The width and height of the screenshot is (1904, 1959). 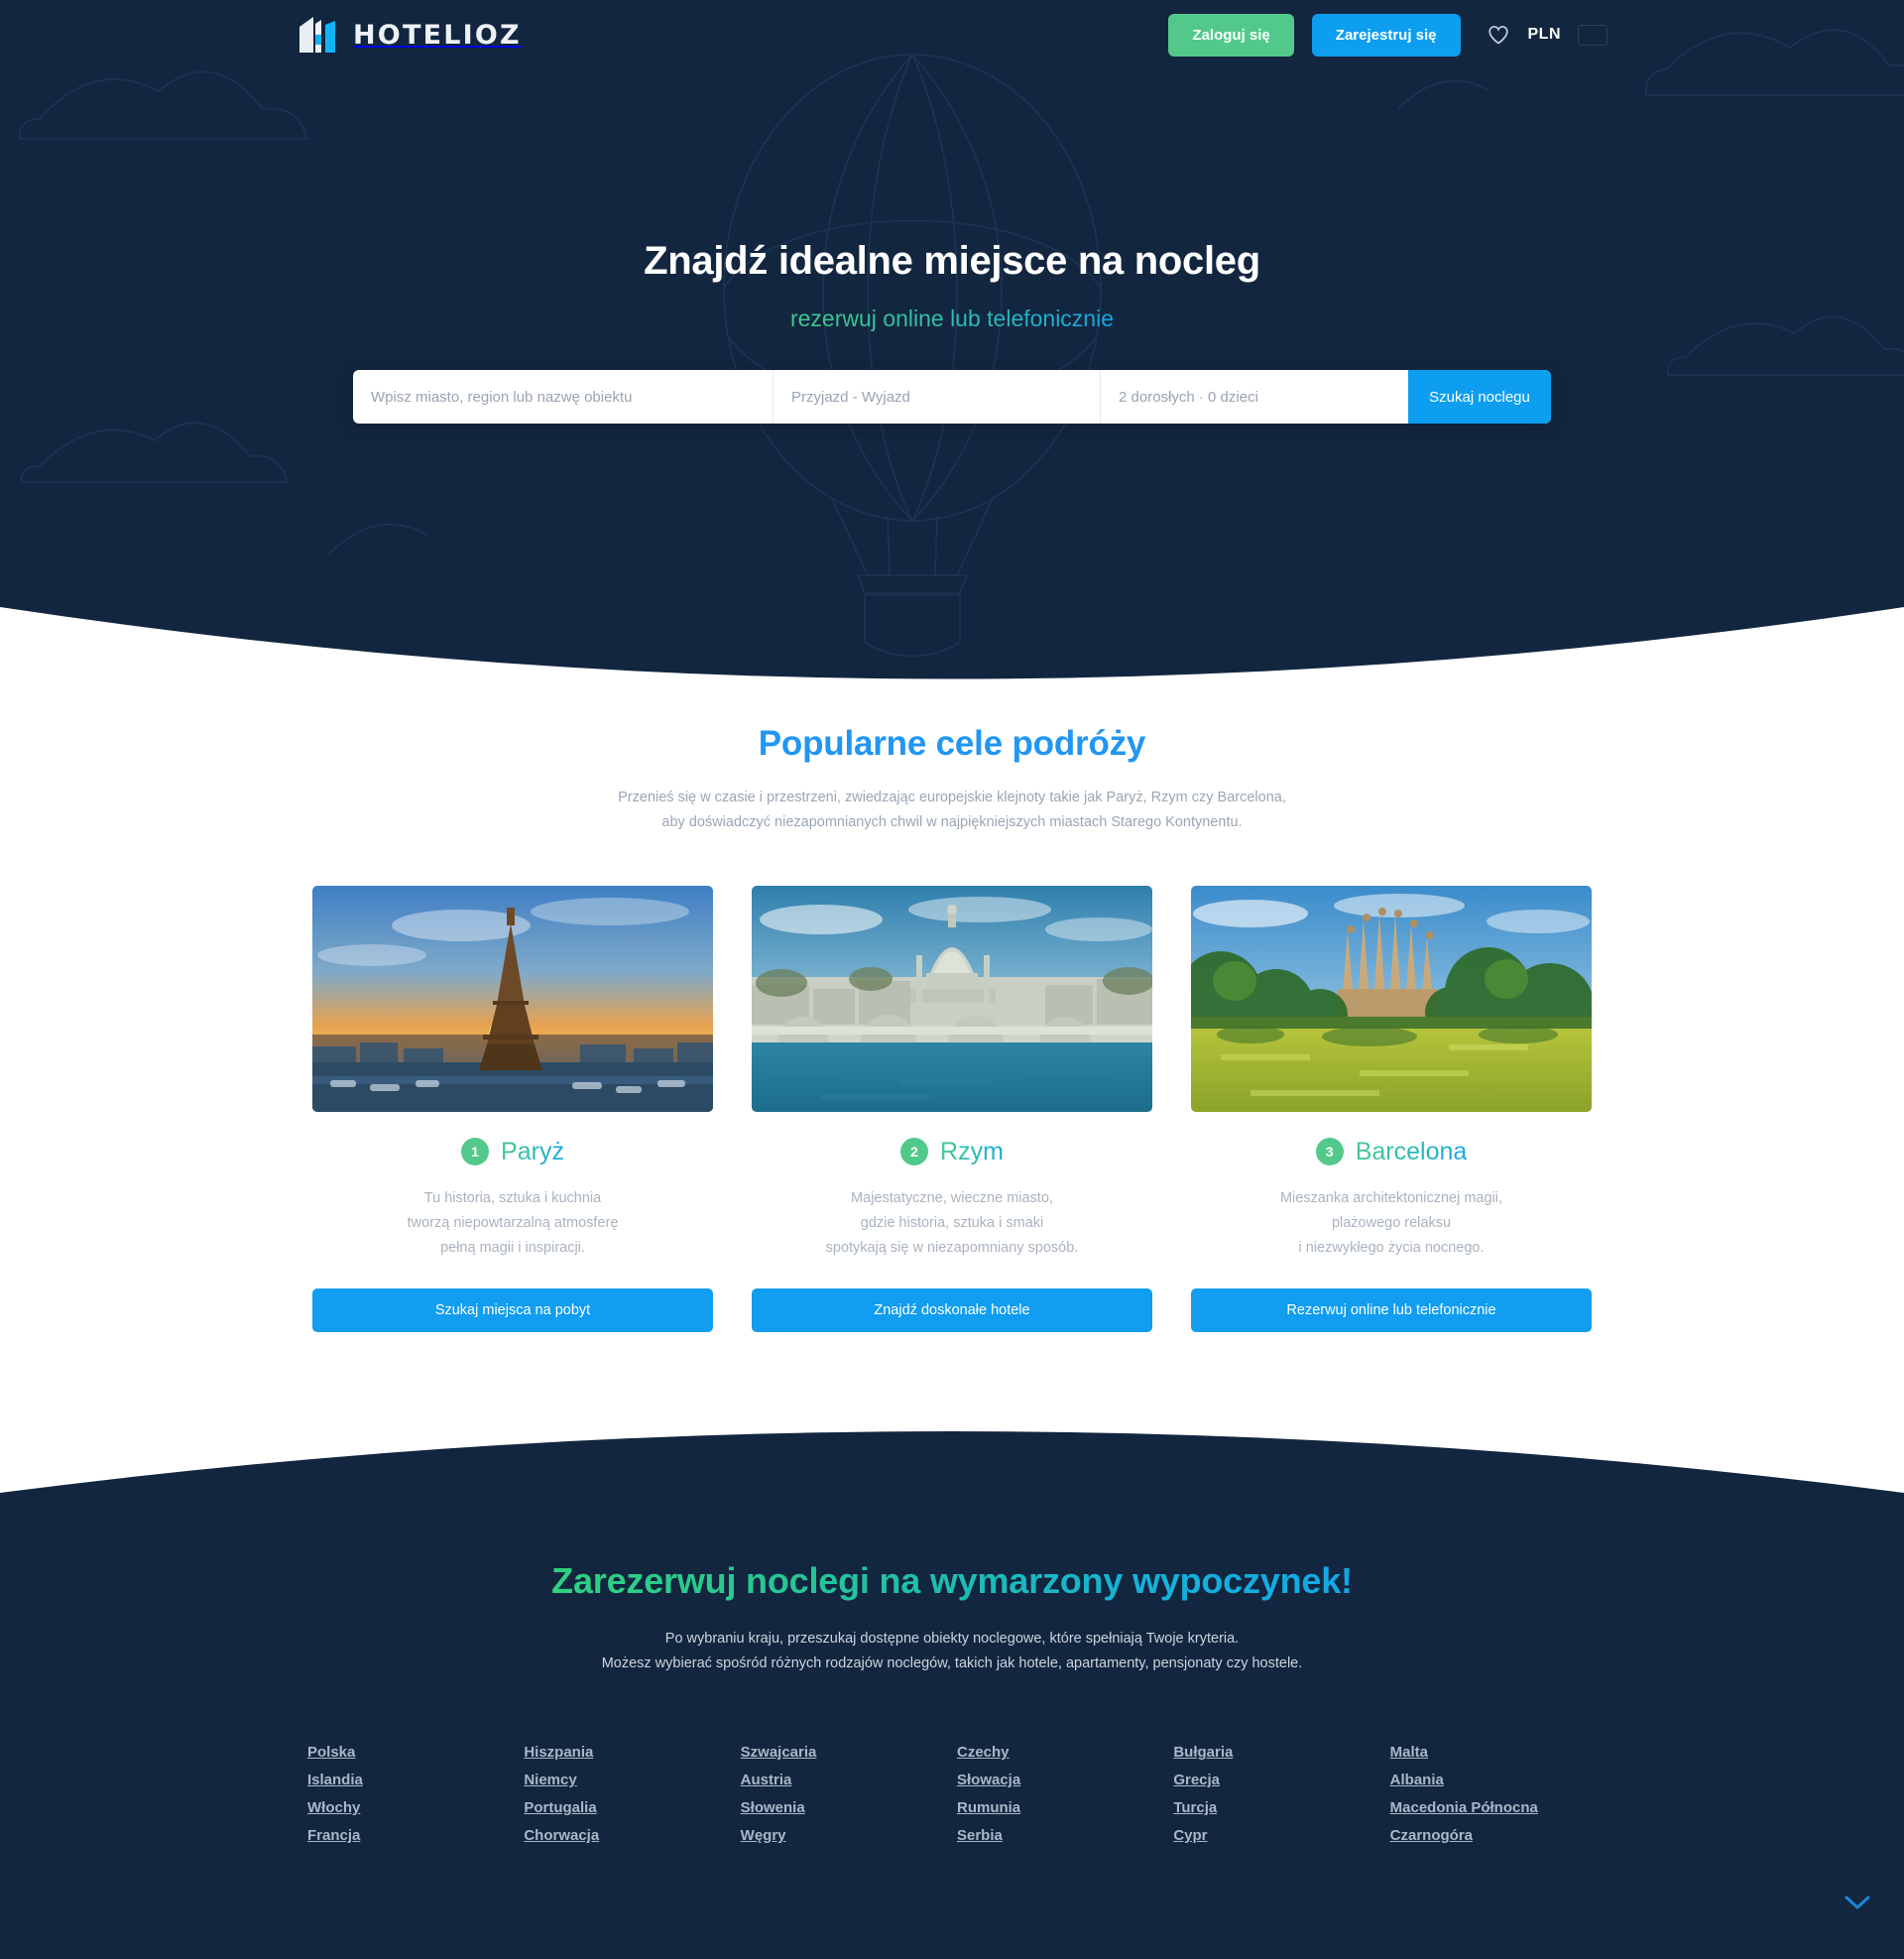 What do you see at coordinates (952, 1197) in the screenshot?
I see `destination-description-line1: Majestatyczne, wieczne miasto,` at bounding box center [952, 1197].